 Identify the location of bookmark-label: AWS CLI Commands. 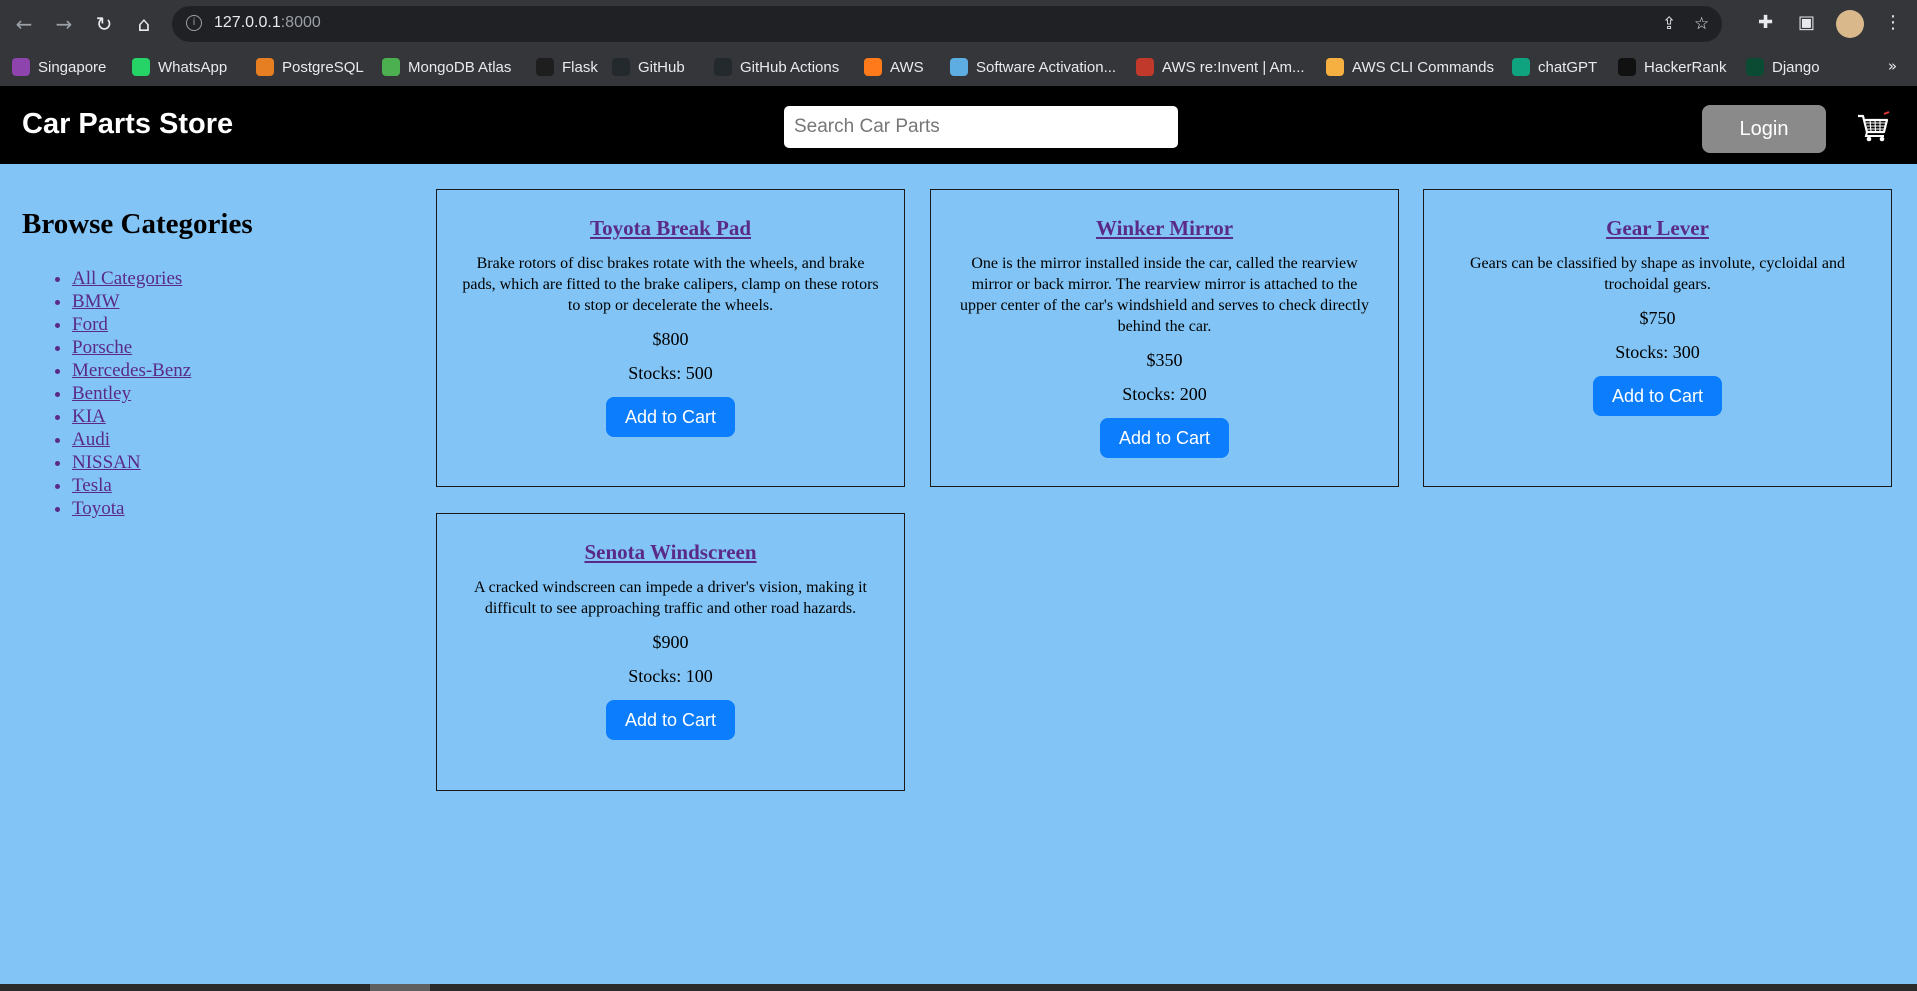
(1423, 67).